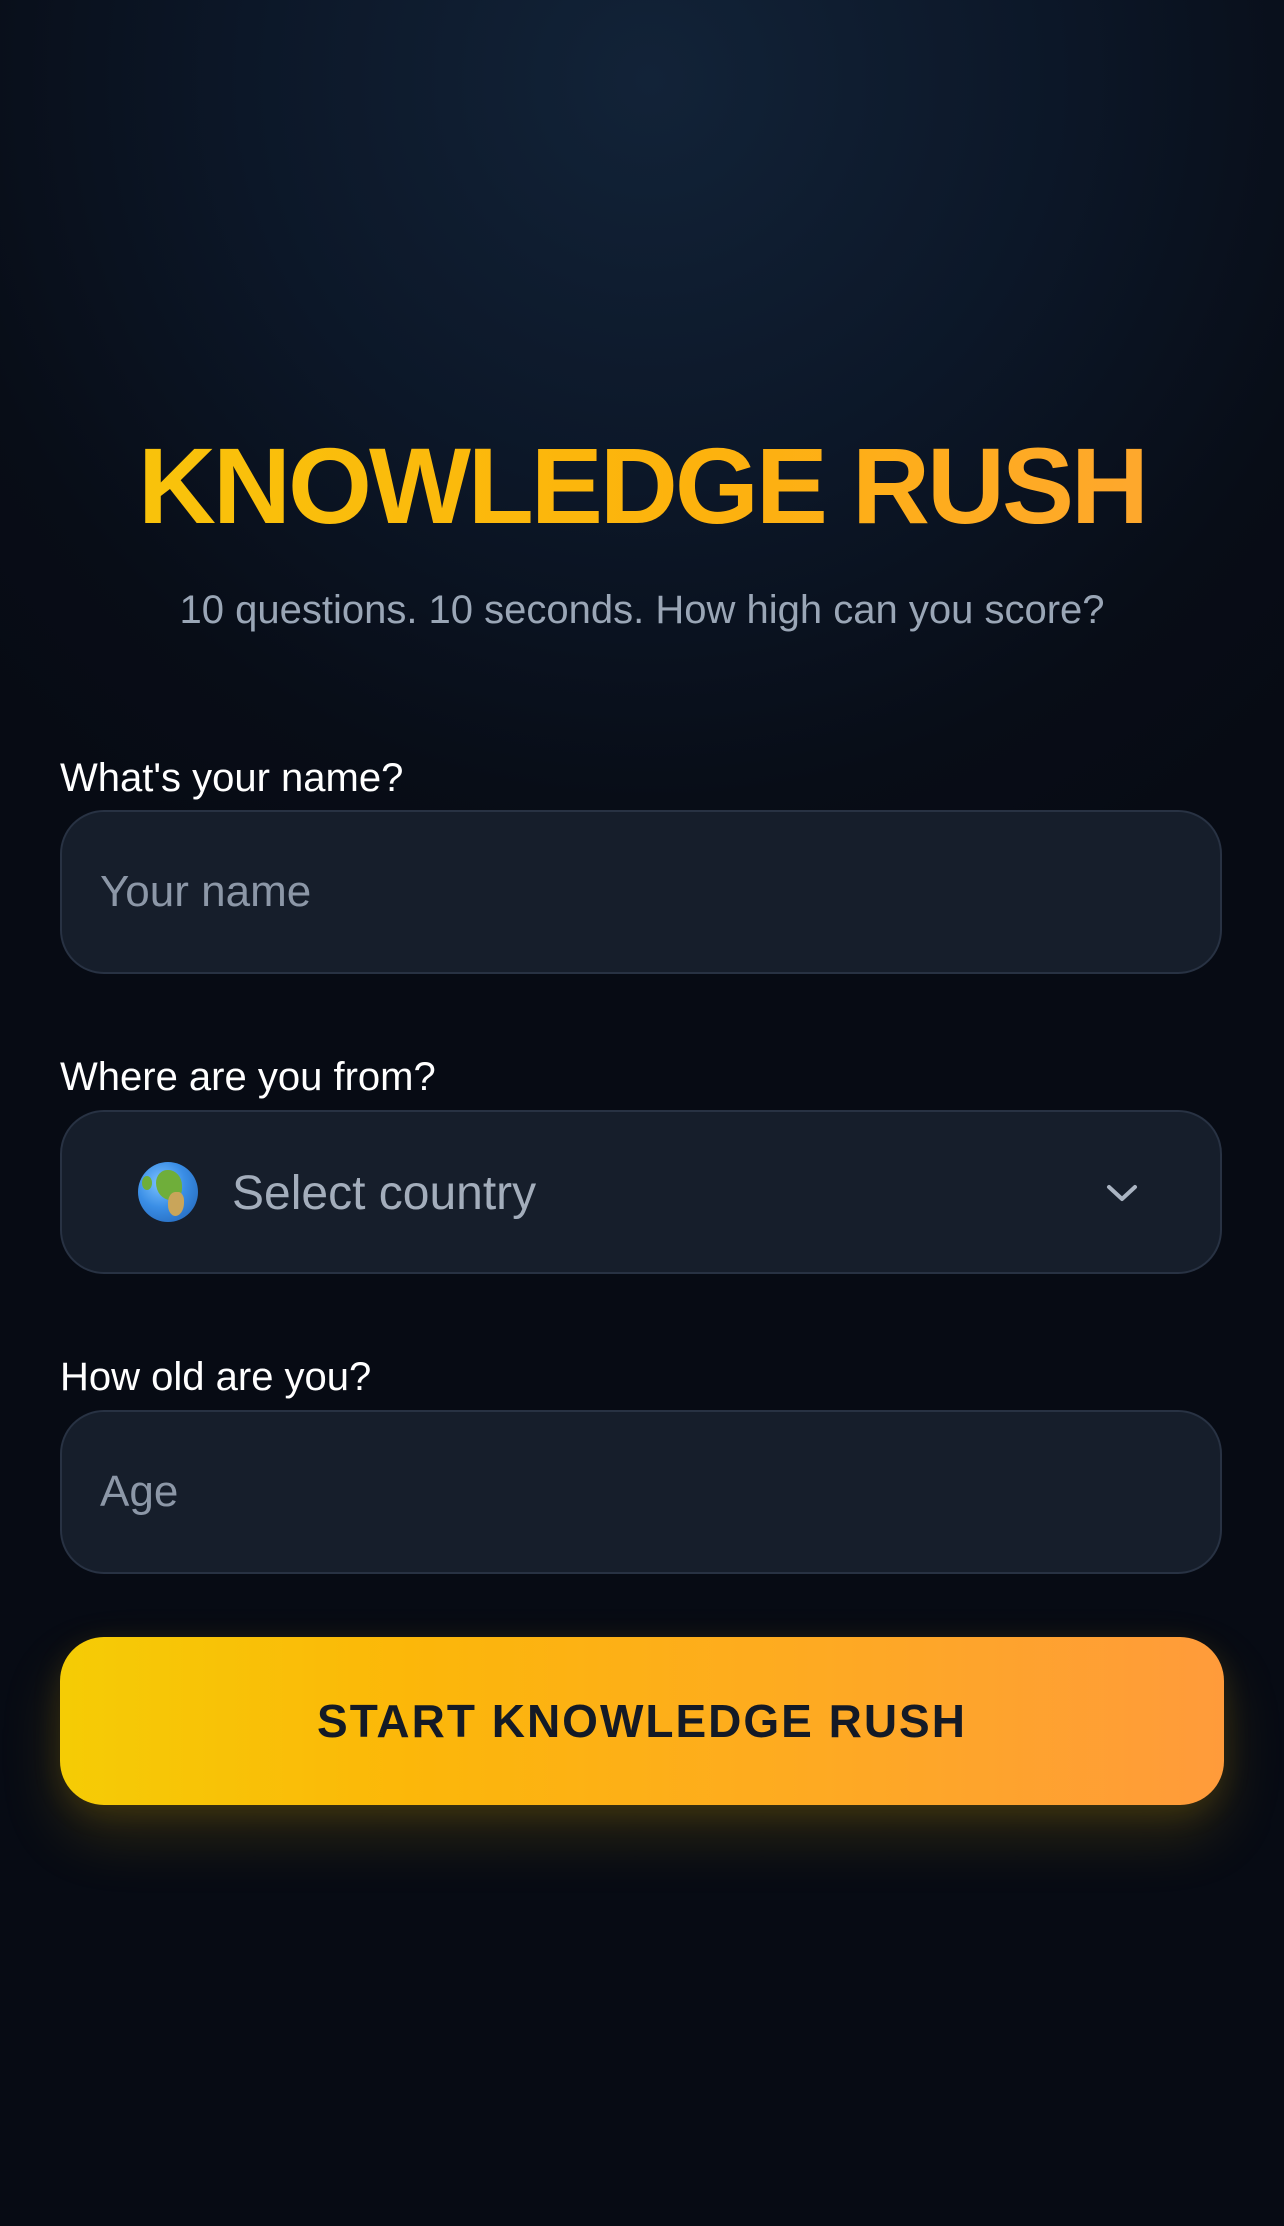 The width and height of the screenshot is (1284, 2226). I want to click on start-button: START KNOWLEDGE RUSH, so click(642, 1721).